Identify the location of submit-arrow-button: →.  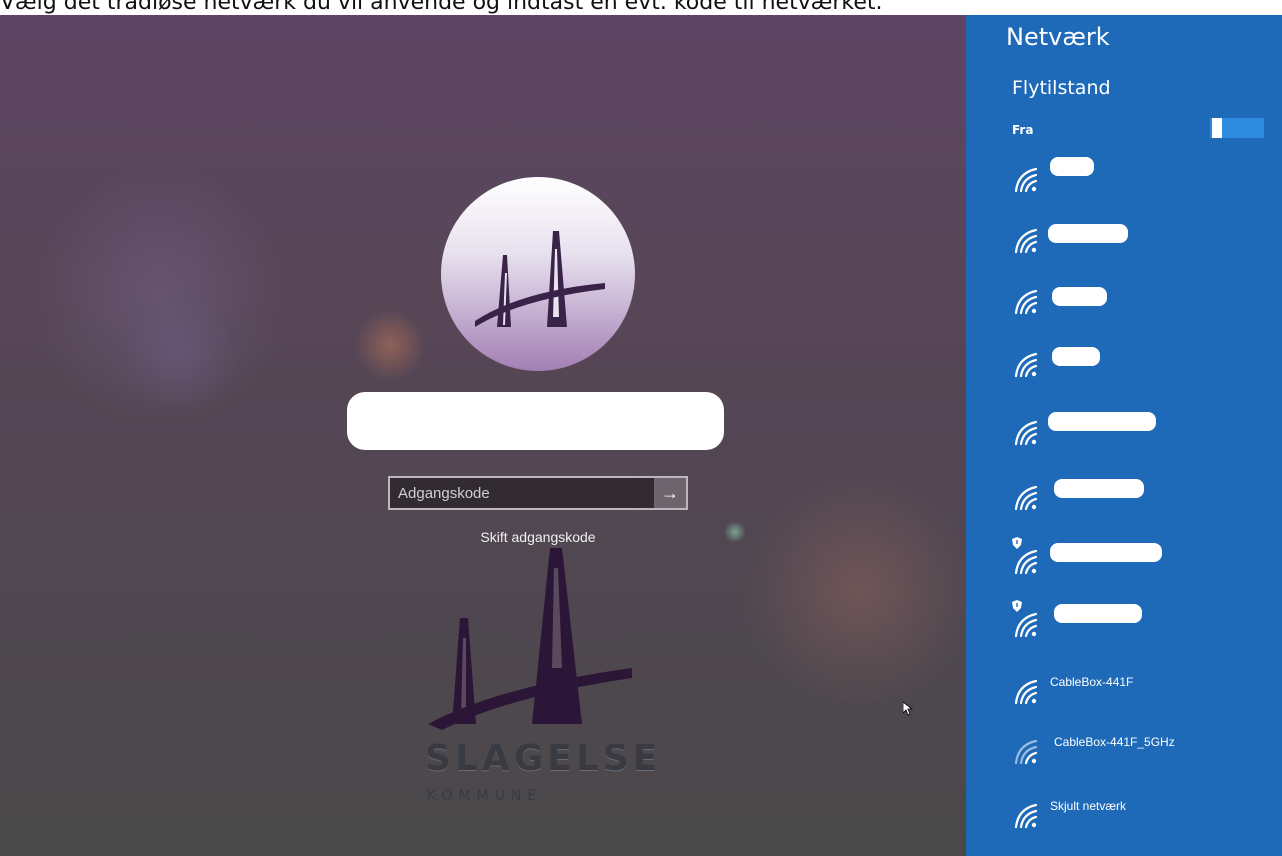
(670, 493).